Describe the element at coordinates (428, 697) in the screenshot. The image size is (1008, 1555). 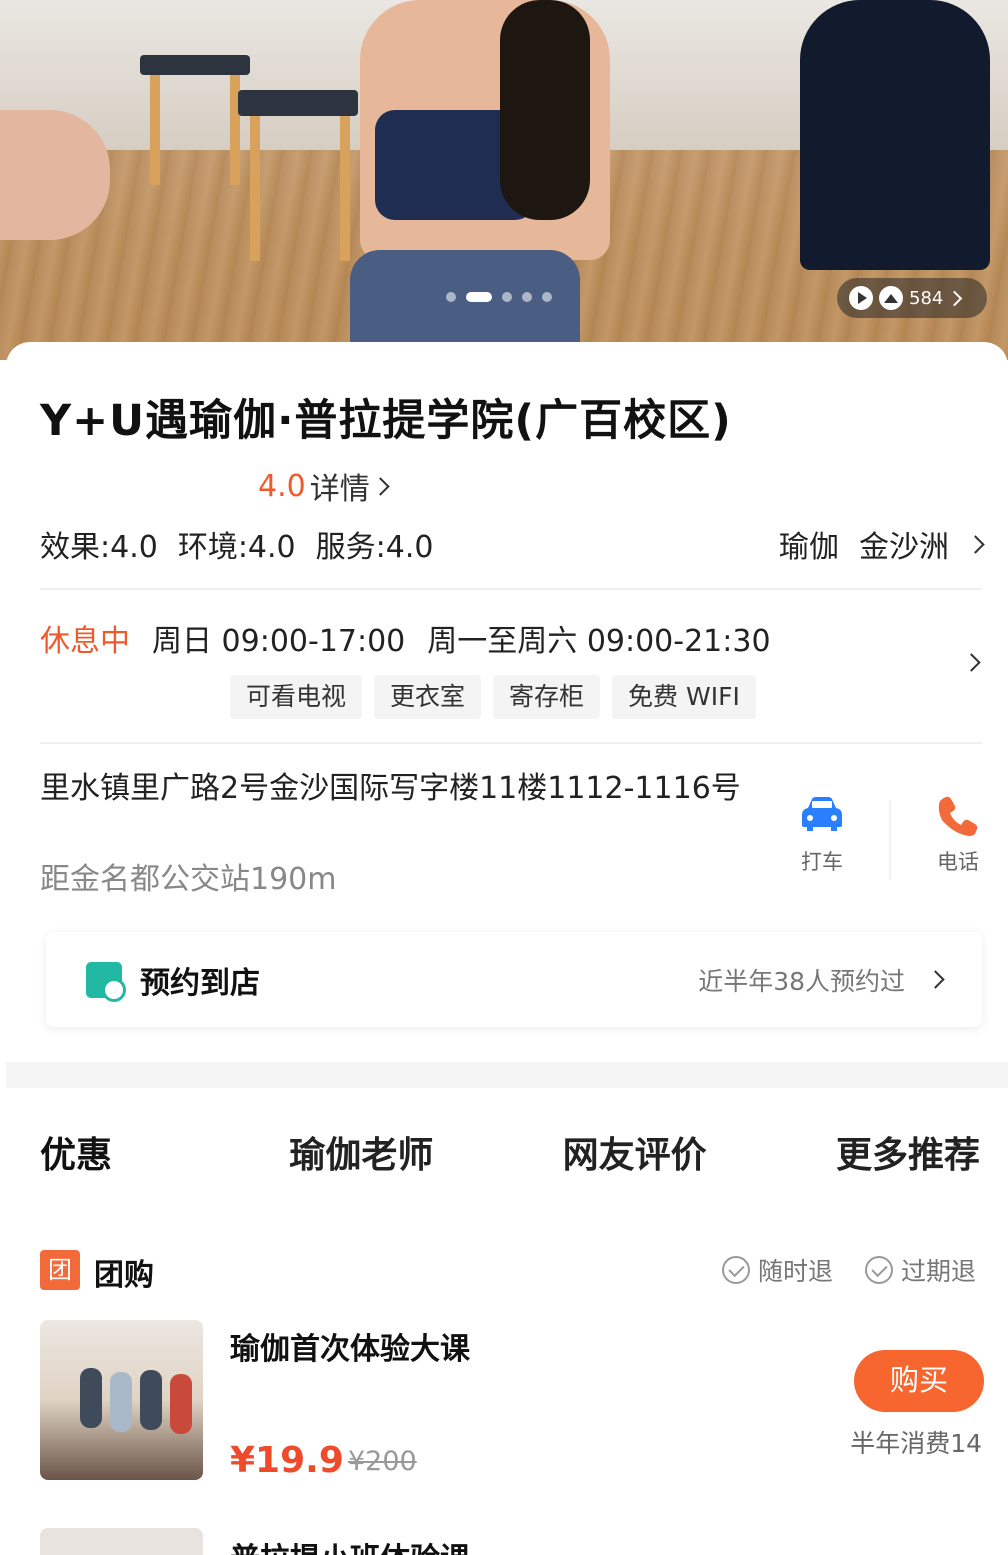
I see `facility-tag: 更衣室` at that location.